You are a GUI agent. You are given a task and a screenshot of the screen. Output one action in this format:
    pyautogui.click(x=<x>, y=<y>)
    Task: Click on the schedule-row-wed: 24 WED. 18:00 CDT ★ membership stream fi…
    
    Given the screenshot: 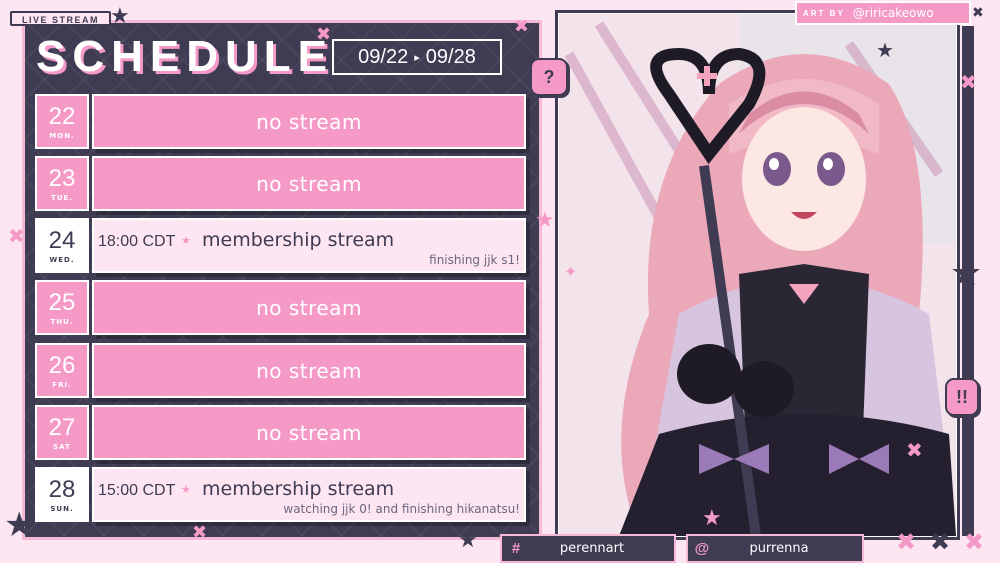 What is the action you would take?
    pyautogui.click(x=280, y=245)
    